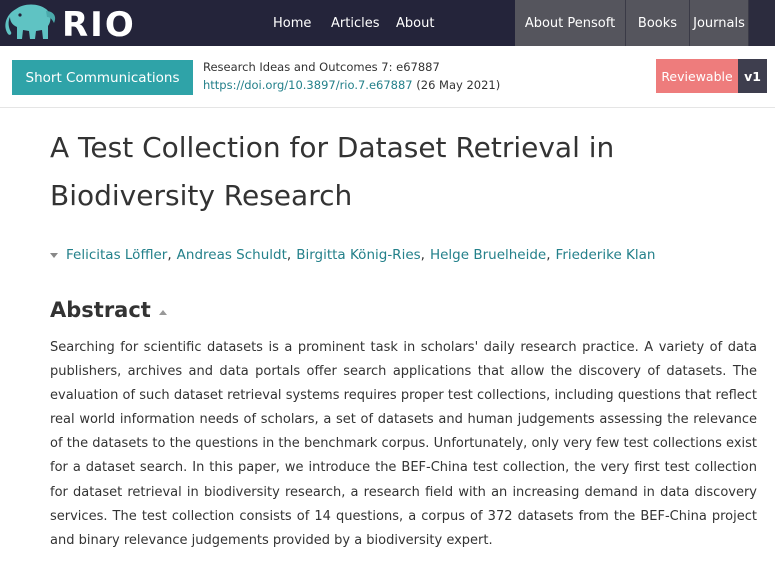  What do you see at coordinates (232, 255) in the screenshot?
I see `author-link: Andreas Schuldt` at bounding box center [232, 255].